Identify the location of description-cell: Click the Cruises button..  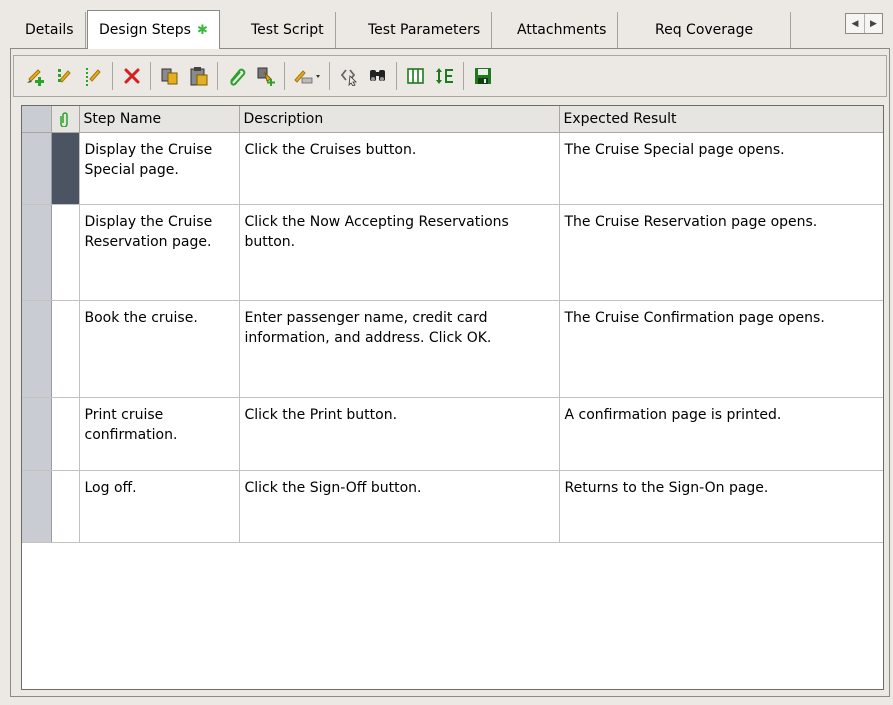
(399, 168).